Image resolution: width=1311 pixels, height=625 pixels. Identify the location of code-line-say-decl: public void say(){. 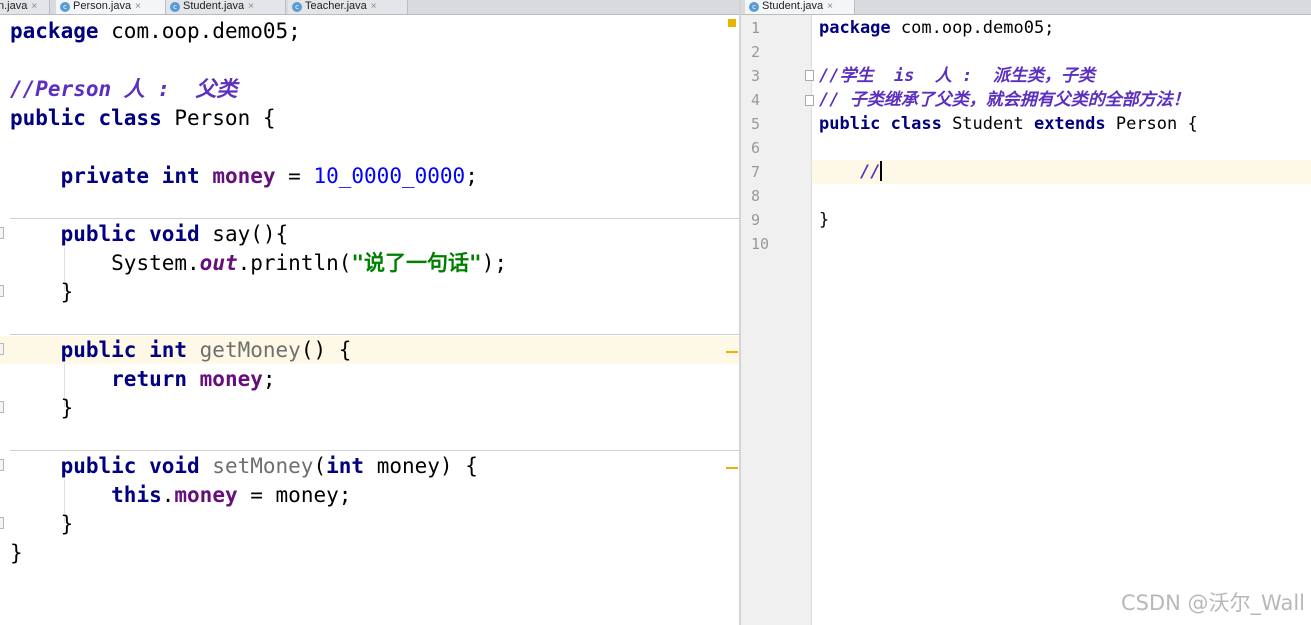
(149, 234).